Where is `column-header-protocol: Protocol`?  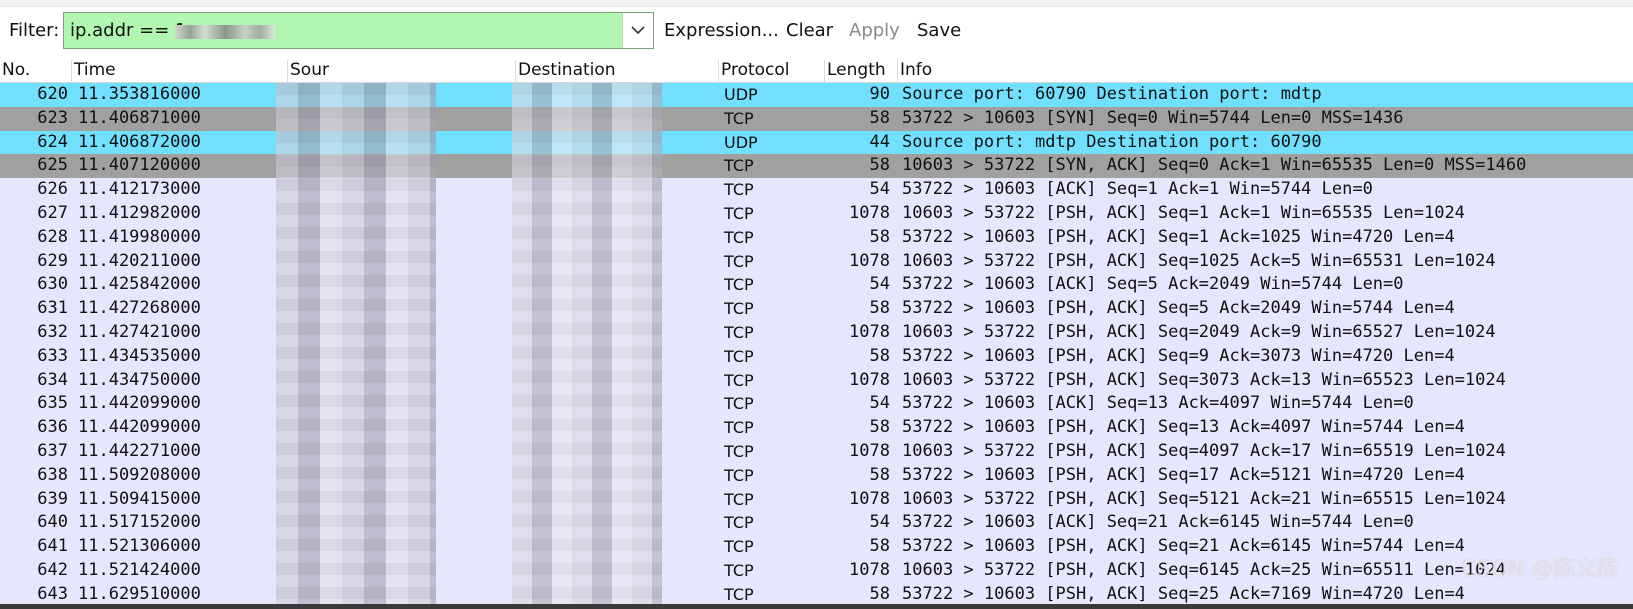
column-header-protocol: Protocol is located at coordinates (772, 71).